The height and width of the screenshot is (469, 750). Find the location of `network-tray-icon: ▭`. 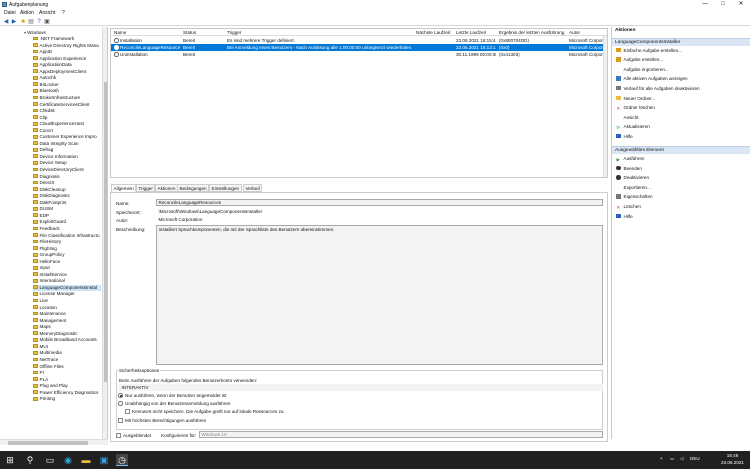

network-tray-icon: ▭ is located at coordinates (672, 459).